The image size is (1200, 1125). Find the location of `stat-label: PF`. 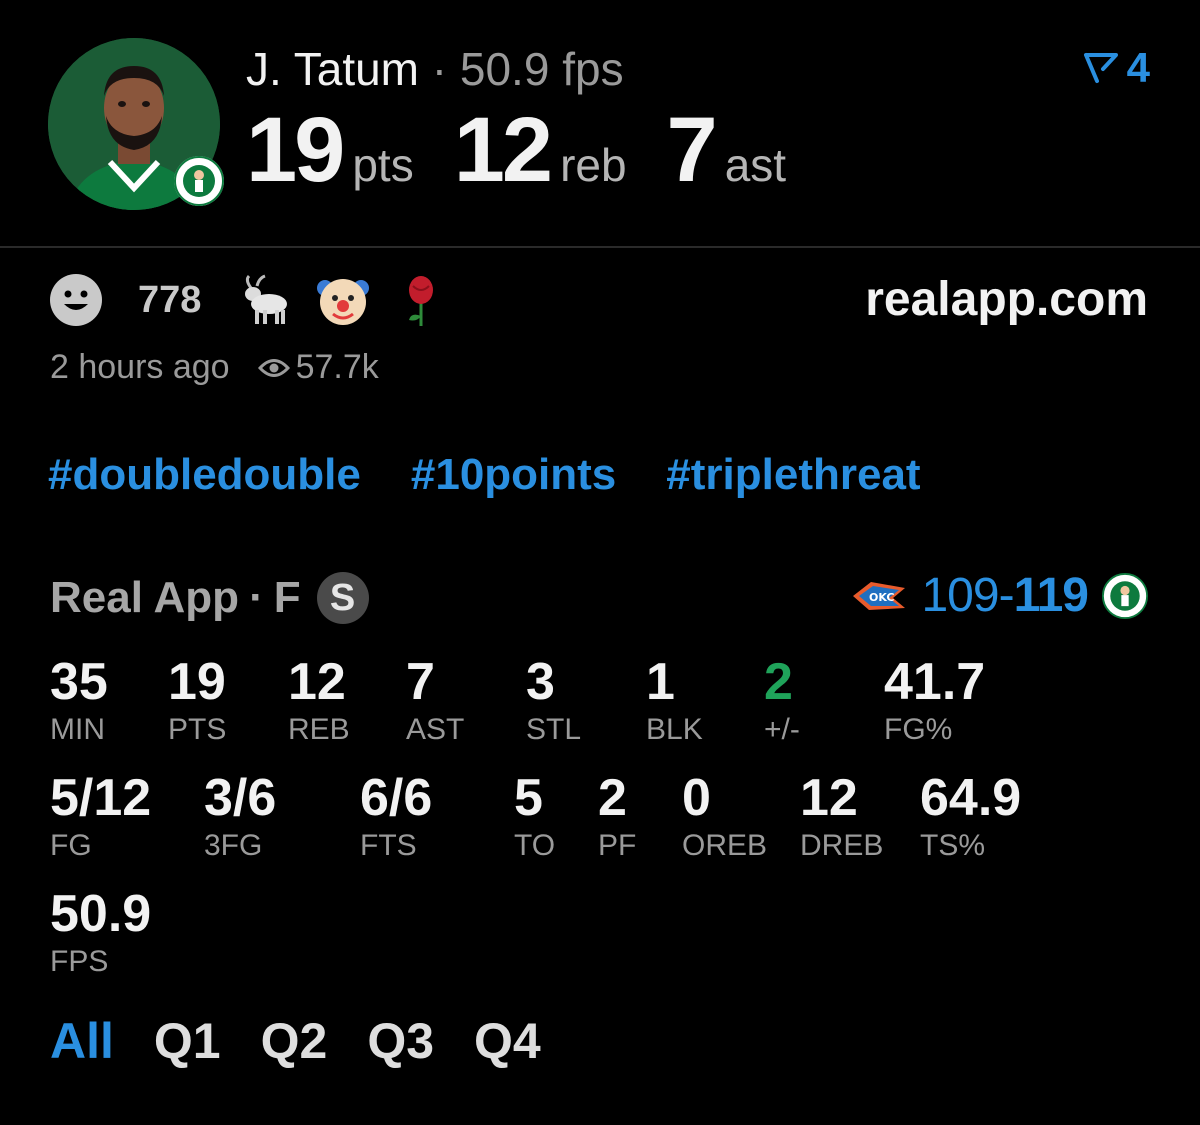

stat-label: PF is located at coordinates (617, 845).